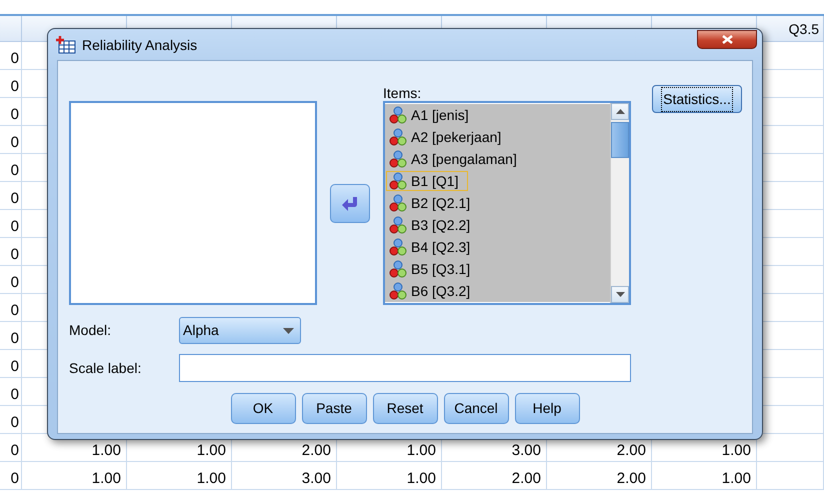 This screenshot has width=824, height=499. Describe the element at coordinates (90, 330) in the screenshot. I see `model-label: Model:` at that location.